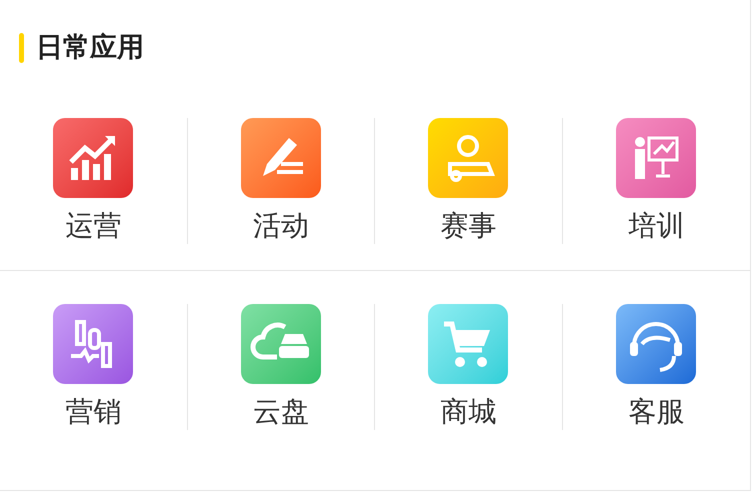  Describe the element at coordinates (90, 47) in the screenshot. I see `section-title: 日常应用` at that location.